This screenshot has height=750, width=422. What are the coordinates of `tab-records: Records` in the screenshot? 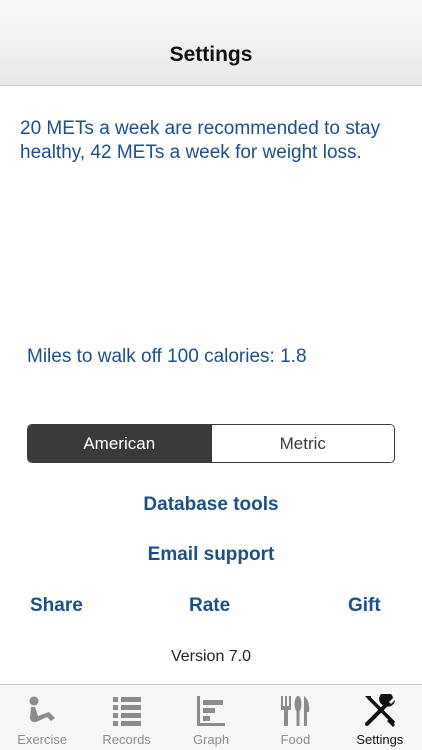 It's located at (126, 717).